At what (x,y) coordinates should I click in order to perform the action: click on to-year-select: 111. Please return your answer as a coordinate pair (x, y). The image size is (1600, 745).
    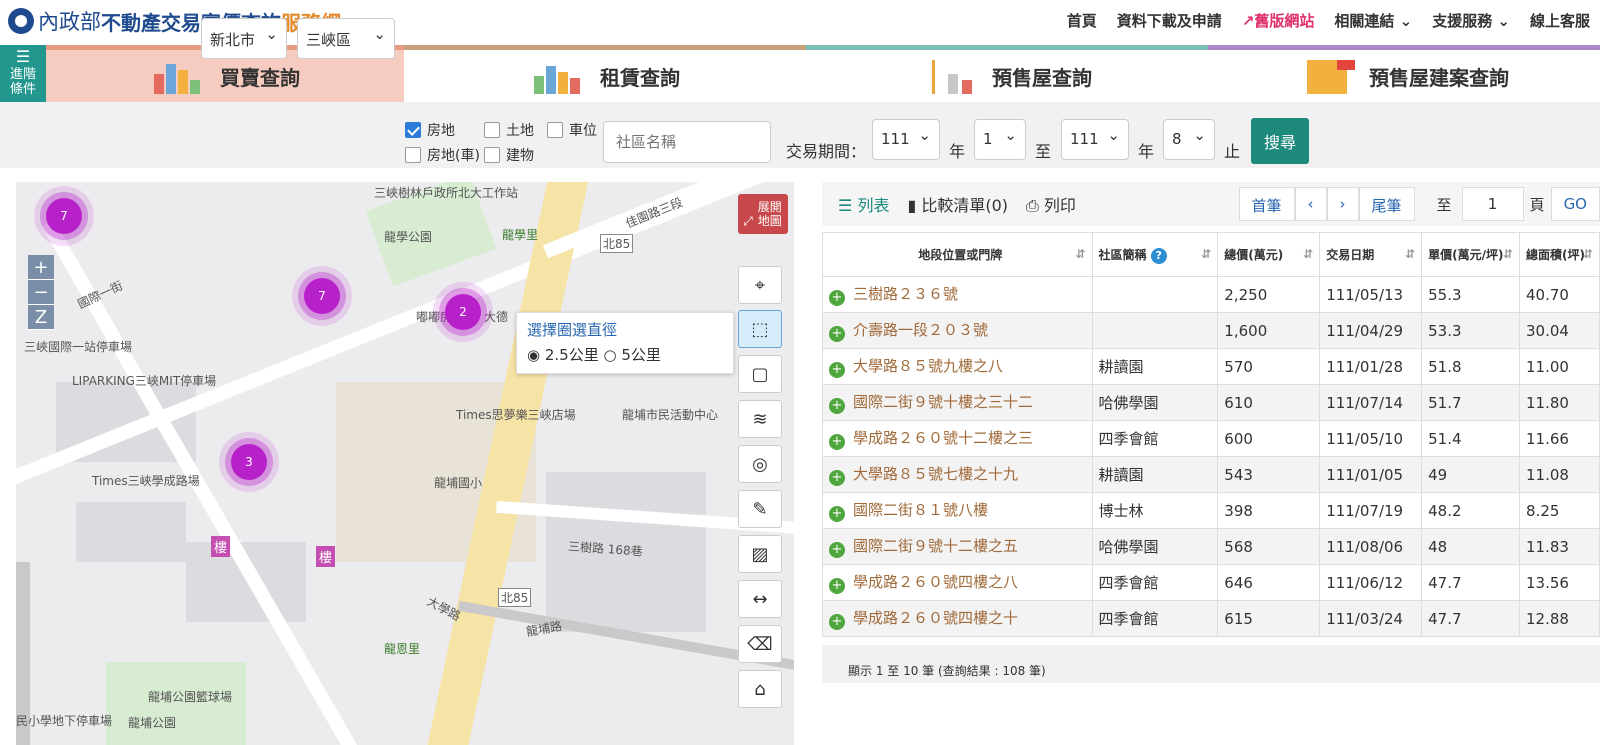
    Looking at the image, I should click on (1095, 139).